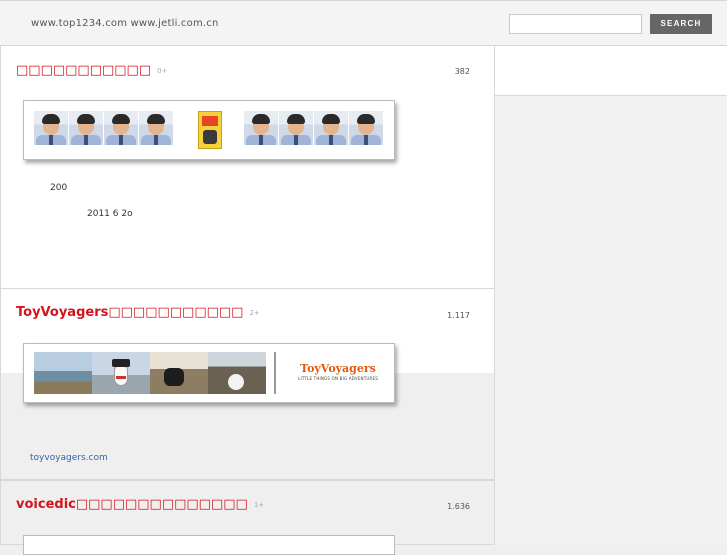  What do you see at coordinates (254, 313) in the screenshot?
I see `comment-count: 2+` at bounding box center [254, 313].